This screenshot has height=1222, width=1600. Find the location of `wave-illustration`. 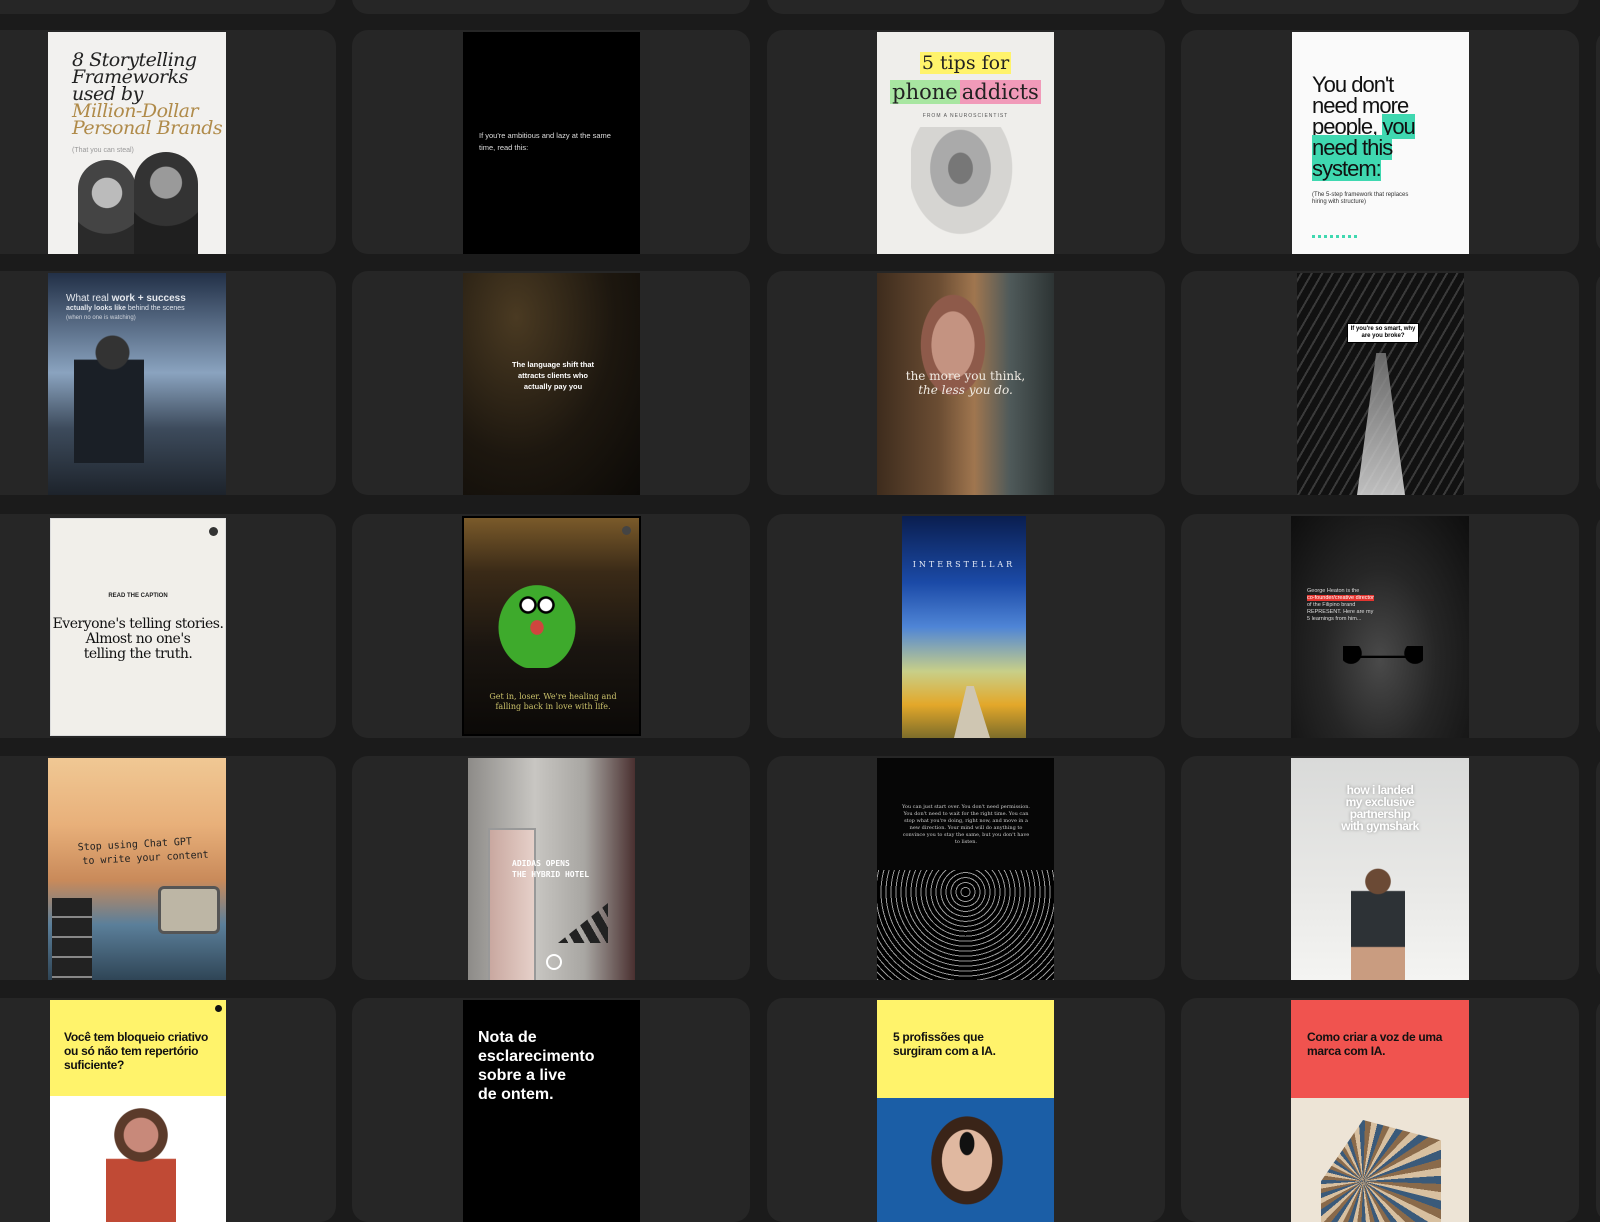

wave-illustration is located at coordinates (965, 925).